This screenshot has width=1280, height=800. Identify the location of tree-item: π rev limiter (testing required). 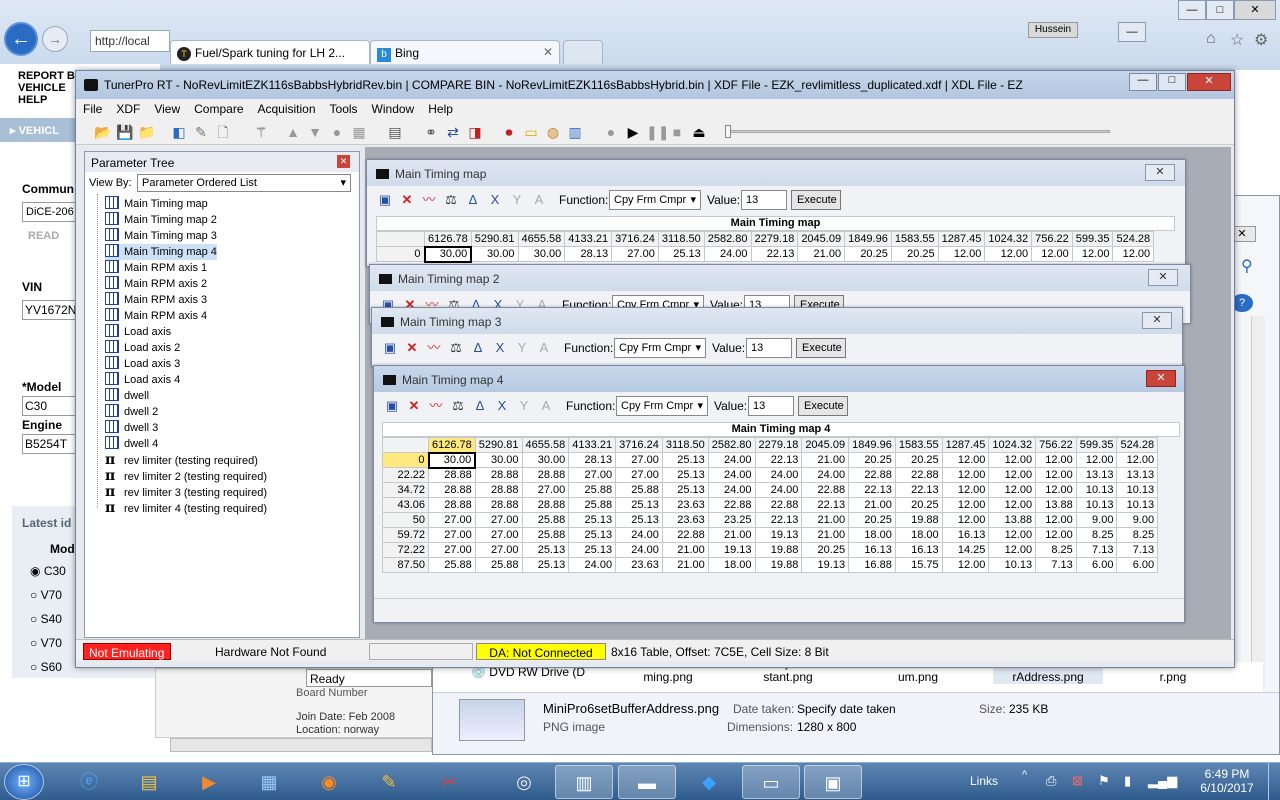
(181, 460).